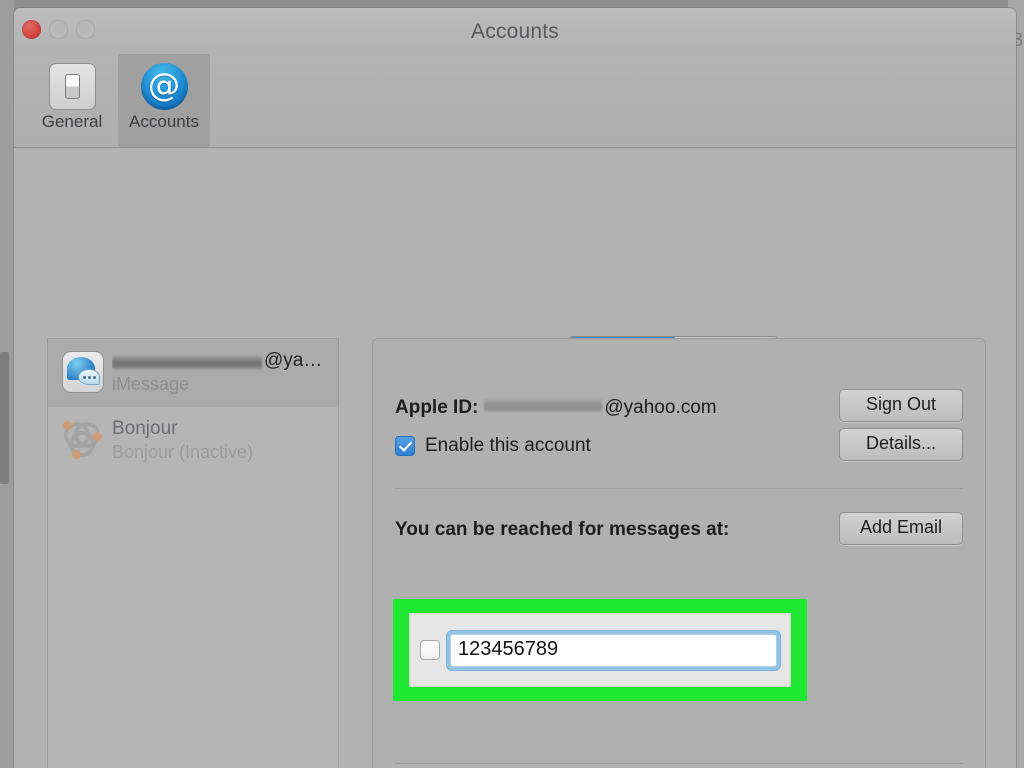 This screenshot has width=1024, height=768. What do you see at coordinates (430, 650) in the screenshot?
I see `email-row-checkbox` at bounding box center [430, 650].